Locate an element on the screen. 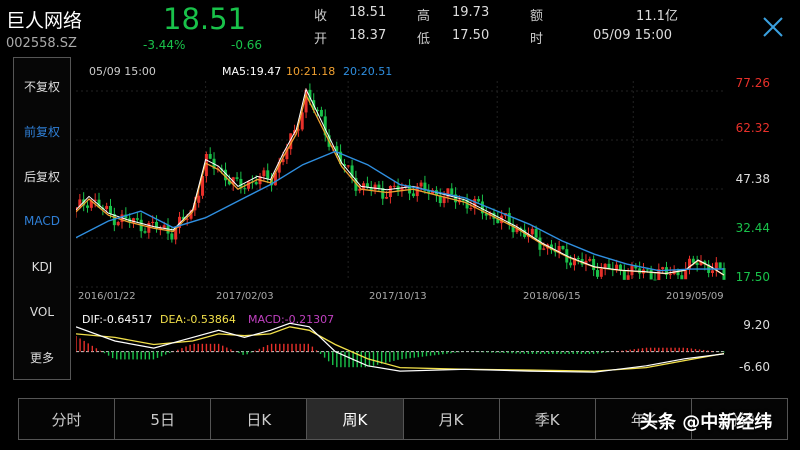 This screenshot has height=450, width=800. menu-item-more: 更多 is located at coordinates (42, 357).